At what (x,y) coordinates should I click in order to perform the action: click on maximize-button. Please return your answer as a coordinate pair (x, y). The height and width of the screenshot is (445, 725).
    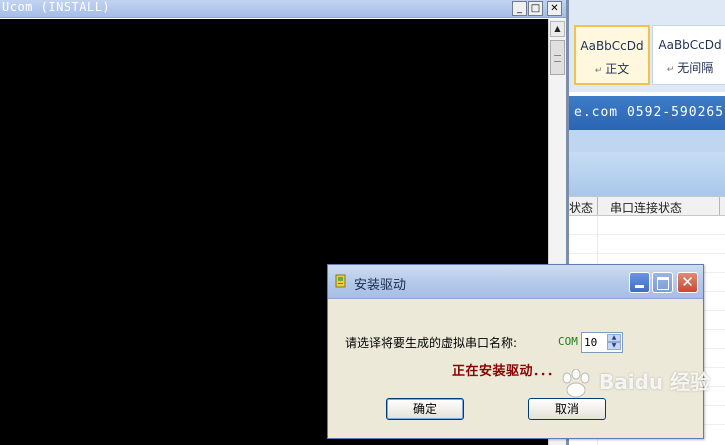
    Looking at the image, I should click on (662, 282).